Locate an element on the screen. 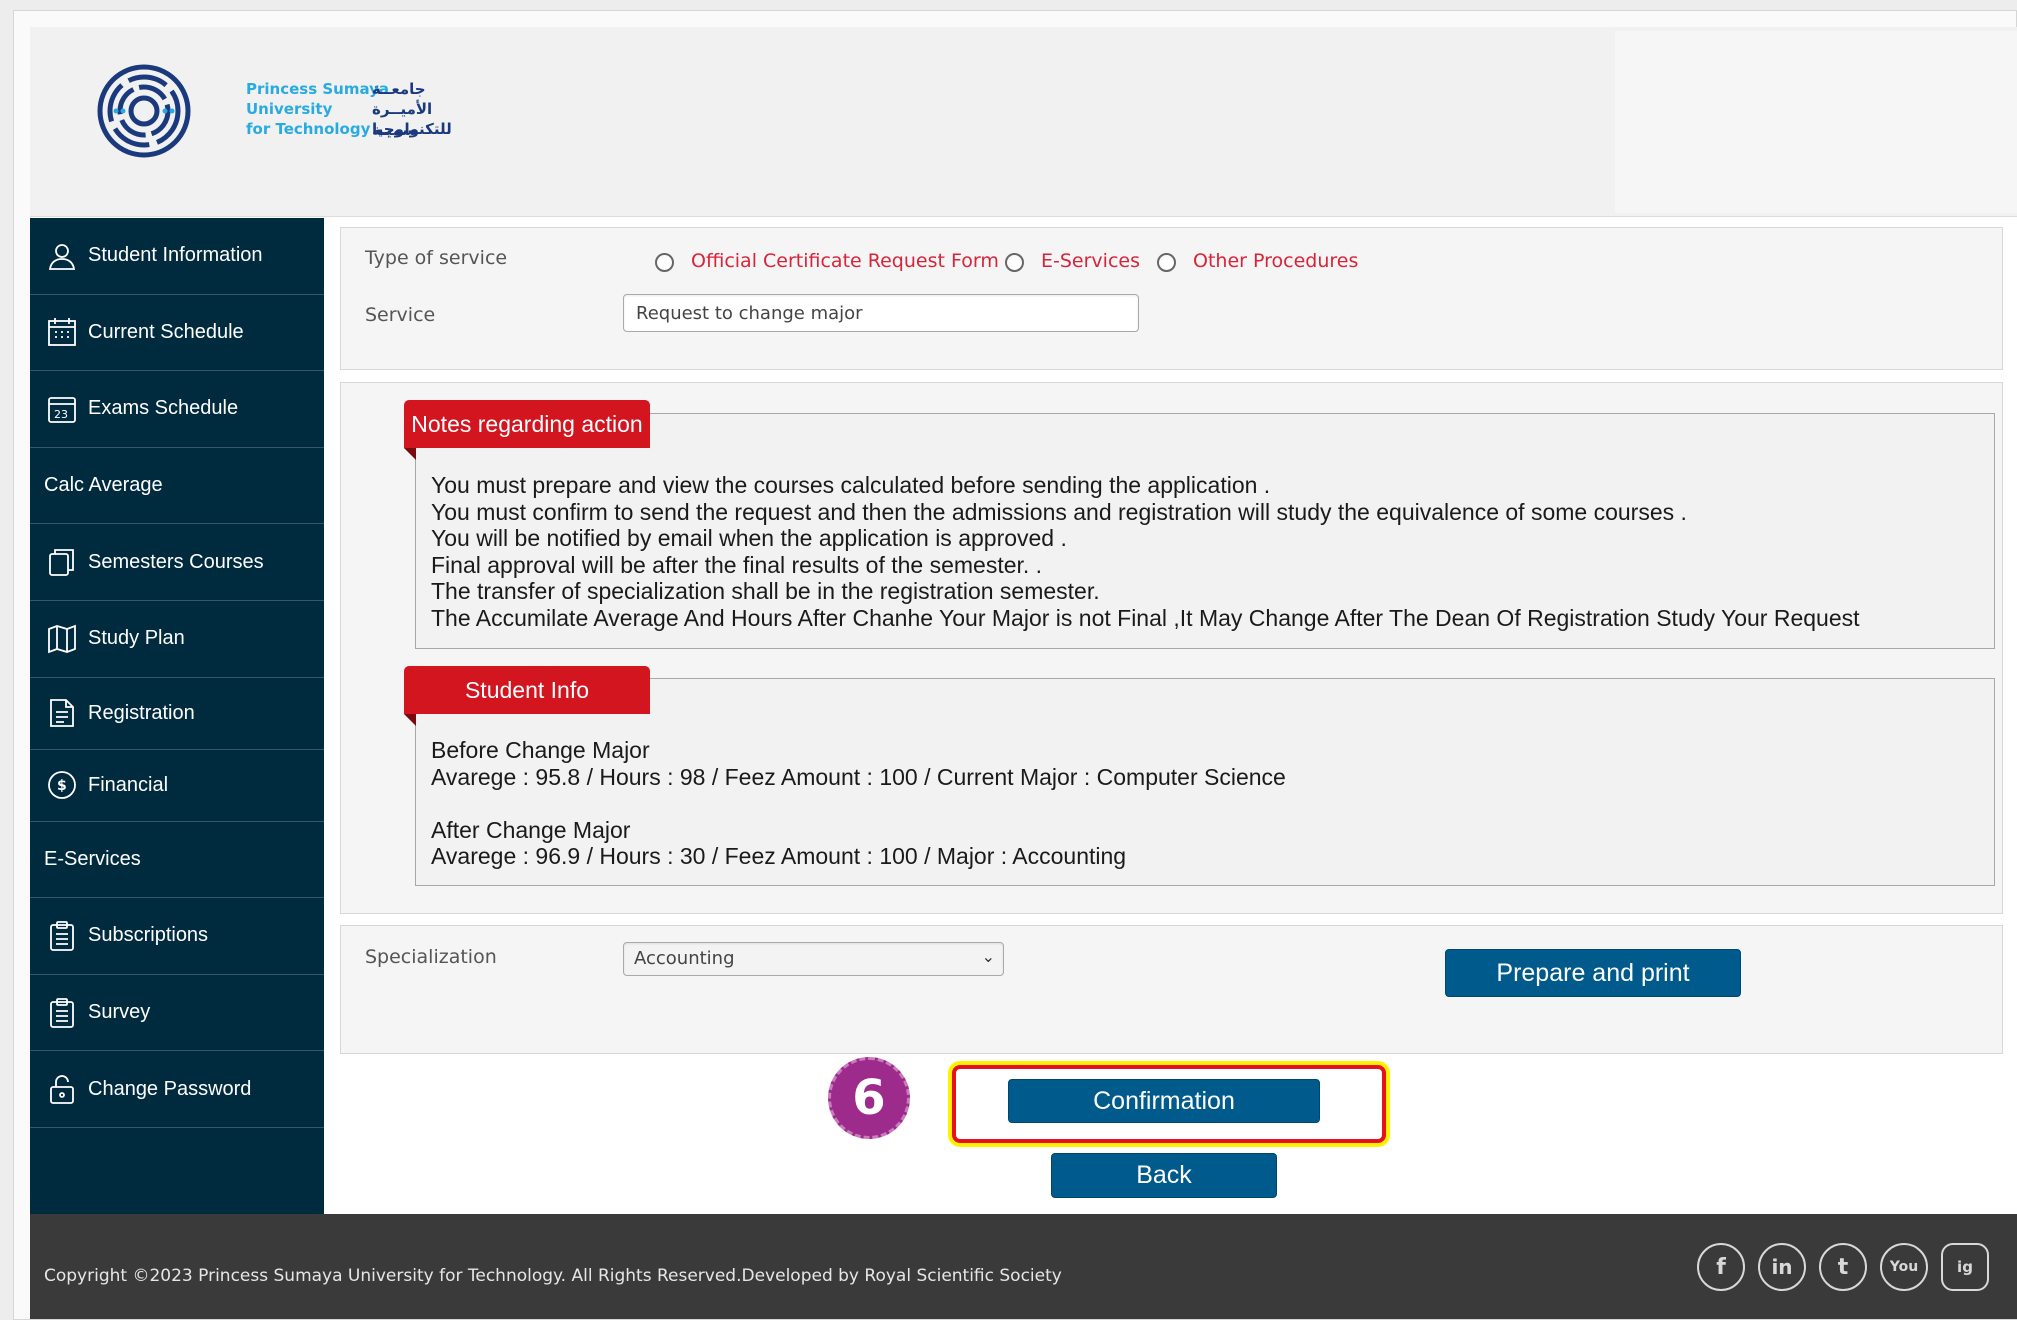 The image size is (2017, 1320). map-icon is located at coordinates (62, 639).